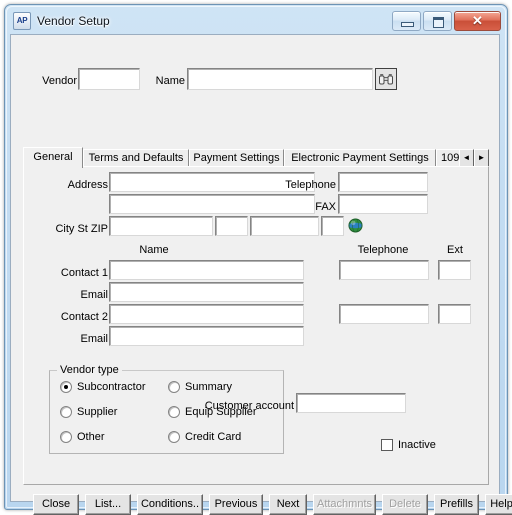 The image size is (512, 515). Describe the element at coordinates (89, 370) in the screenshot. I see `vendor-type-legend: Vendor type` at that location.